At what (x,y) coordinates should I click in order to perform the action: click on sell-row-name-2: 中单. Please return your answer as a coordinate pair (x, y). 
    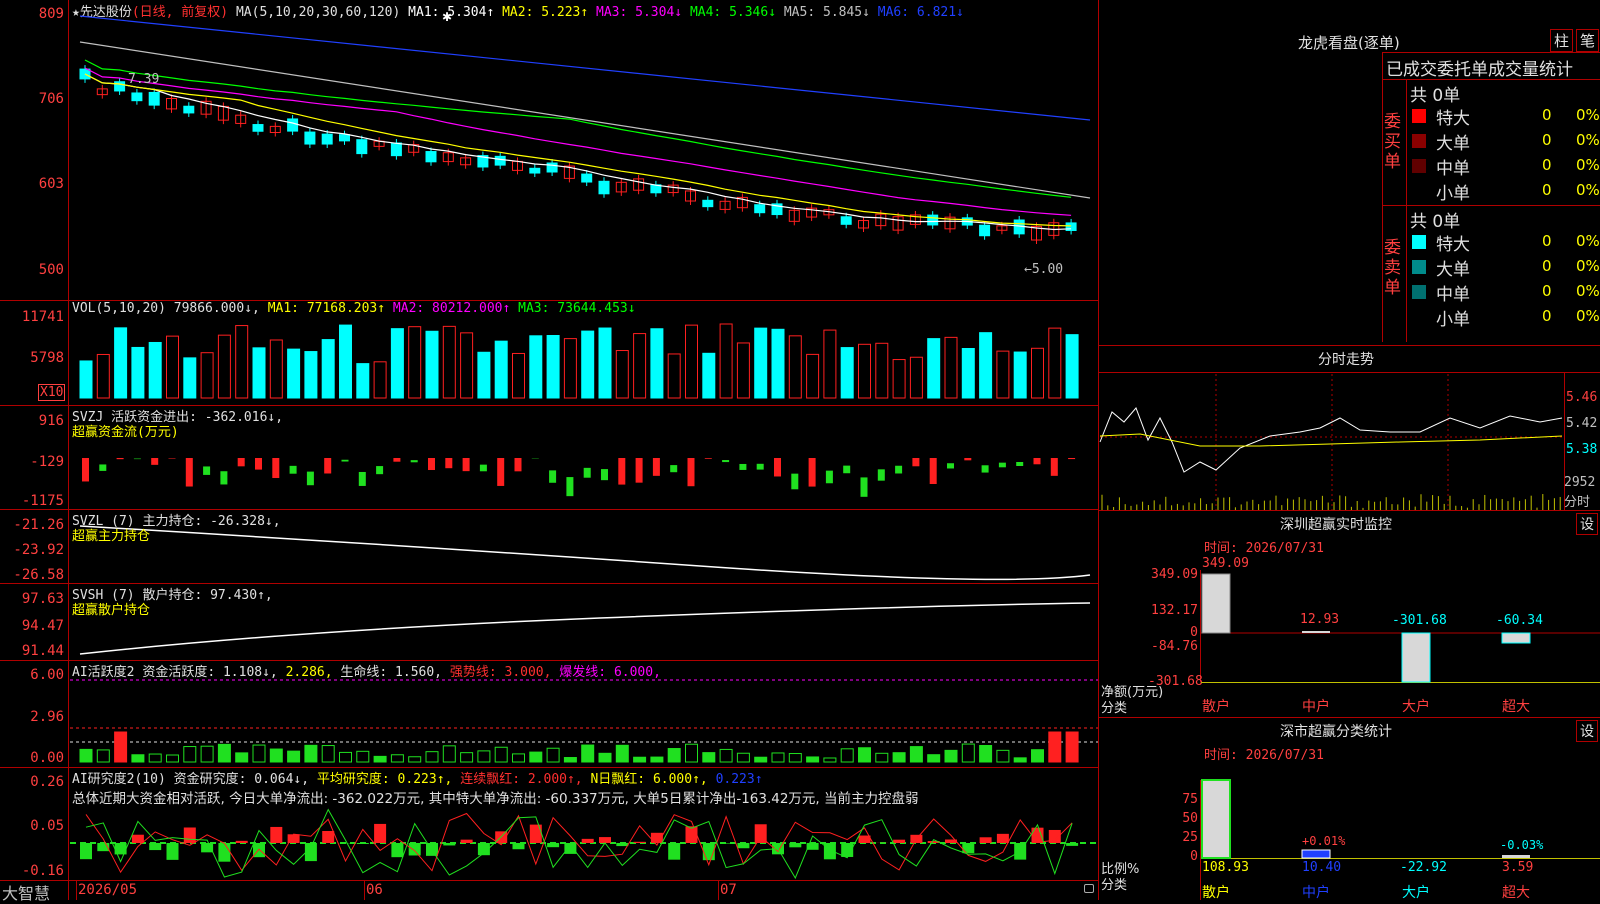
    Looking at the image, I should click on (1453, 292).